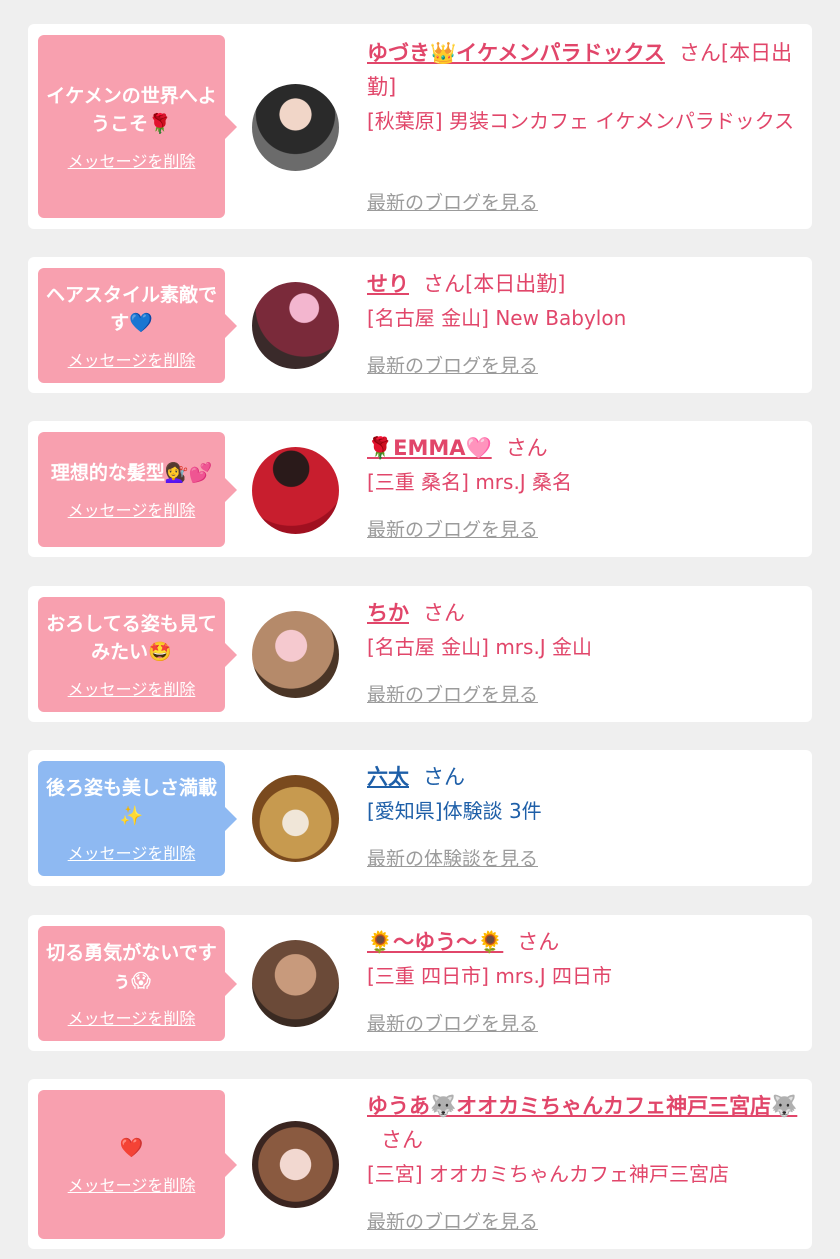 The image size is (840, 1259). I want to click on cast-name-link: ゆづき👑イケメンパラドックス, so click(516, 53).